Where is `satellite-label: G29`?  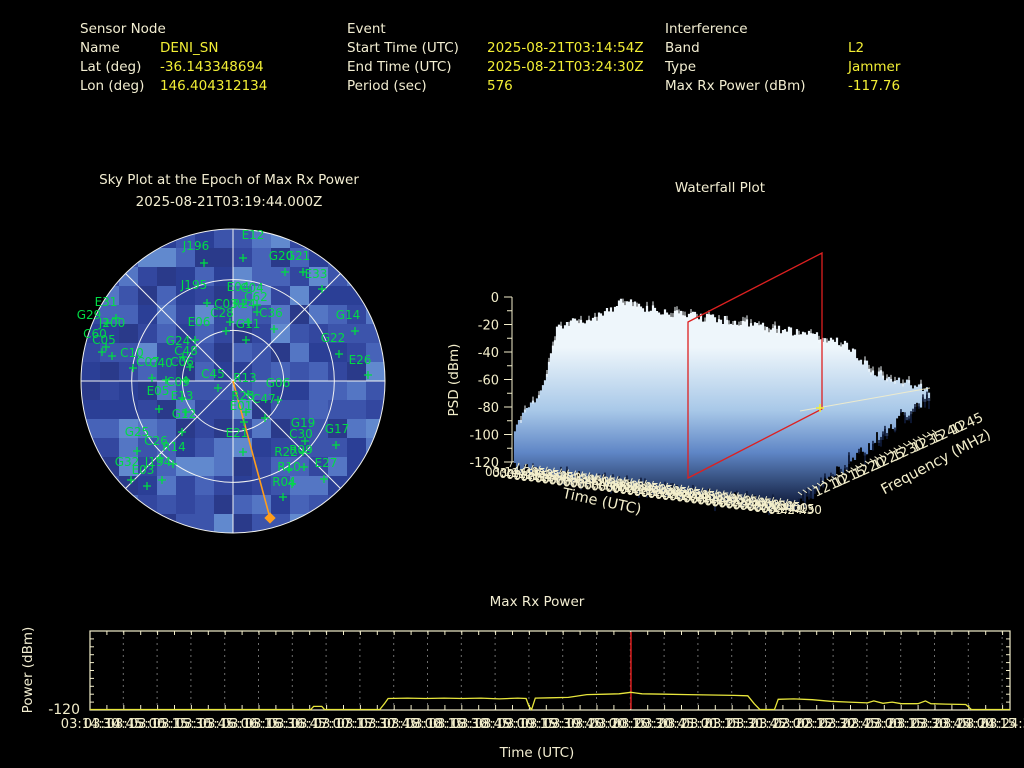 satellite-label: G29 is located at coordinates (89, 315).